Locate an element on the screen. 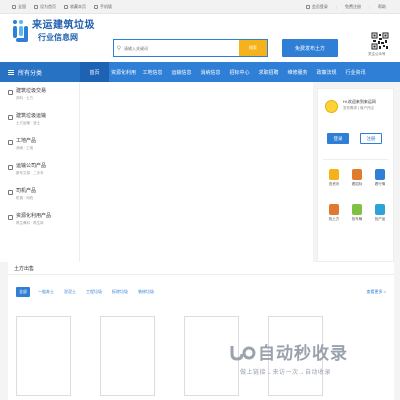  all-categories-button: 所有分类 is located at coordinates (40, 72).